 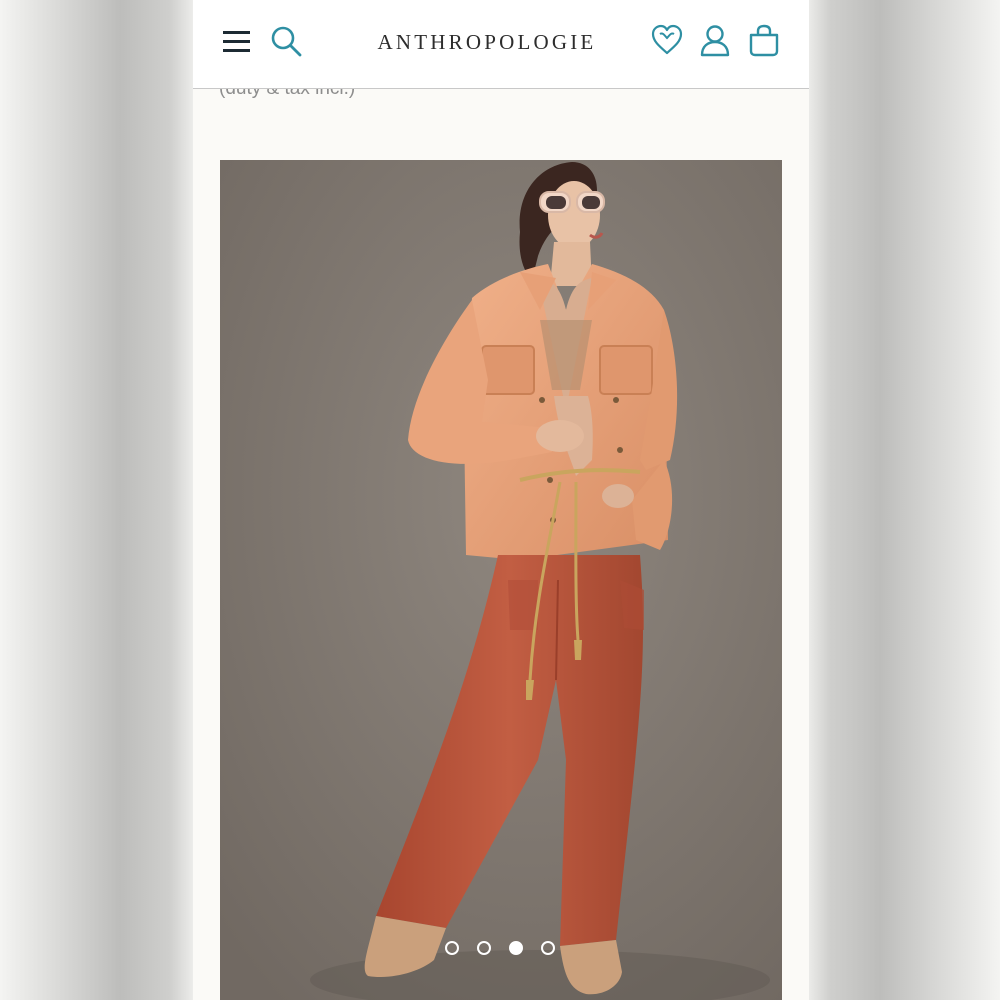 What do you see at coordinates (237, 42) in the screenshot?
I see `menu-icon` at bounding box center [237, 42].